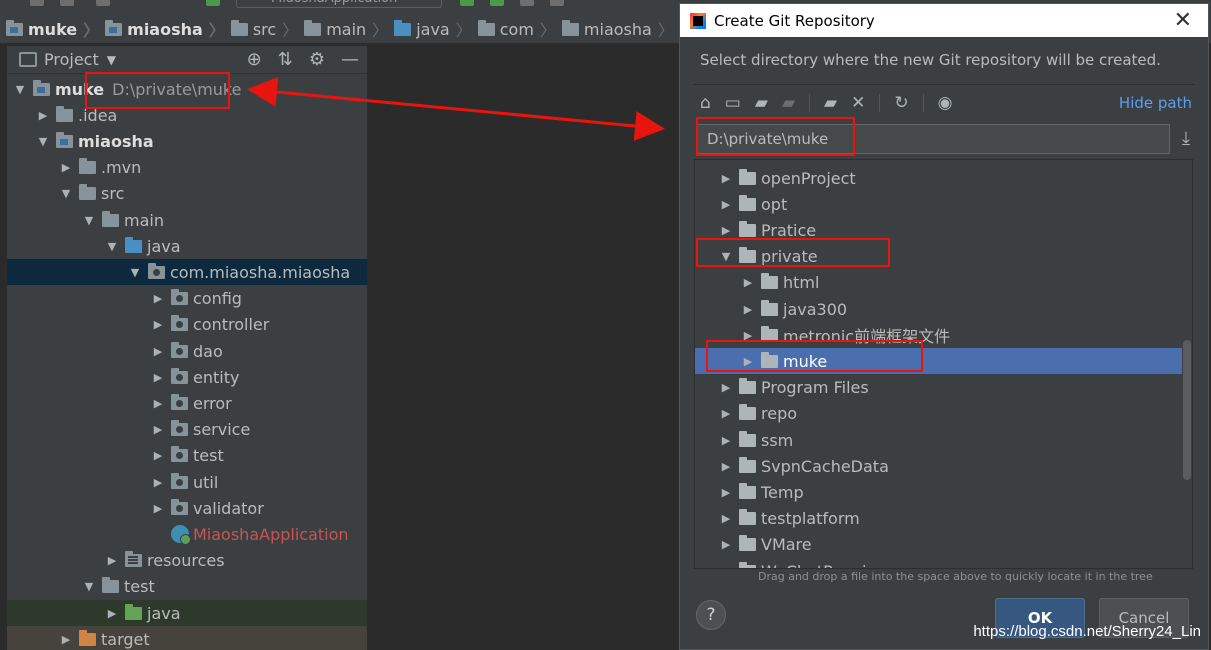  What do you see at coordinates (514, 29) in the screenshot?
I see `breadcrumb-item: com 〉` at bounding box center [514, 29].